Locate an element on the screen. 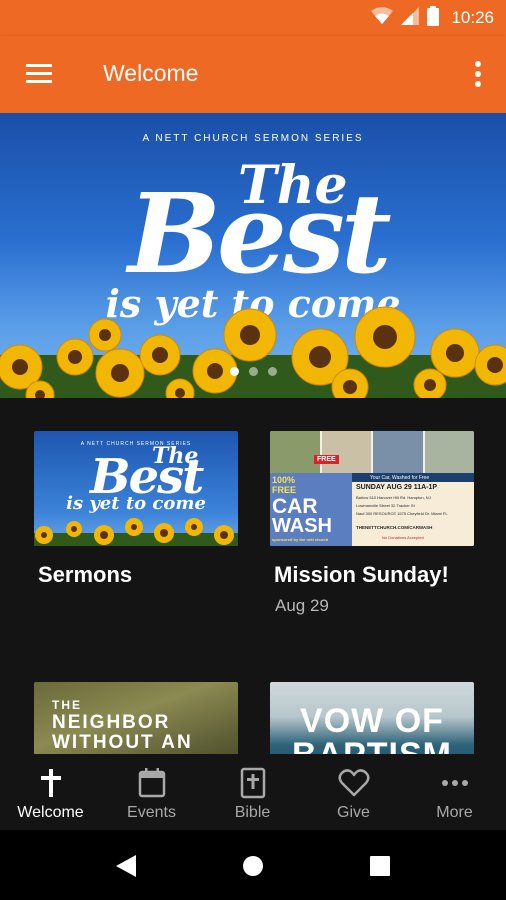 The width and height of the screenshot is (506, 900). status-icons: 10:26 is located at coordinates (432, 18).